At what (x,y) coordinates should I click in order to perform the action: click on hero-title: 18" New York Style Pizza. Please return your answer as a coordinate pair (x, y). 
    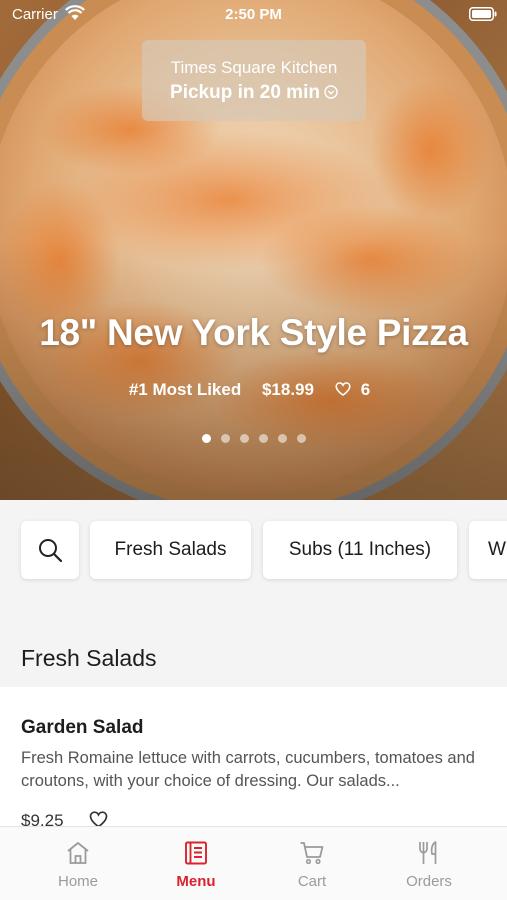
    Looking at the image, I should click on (253, 332).